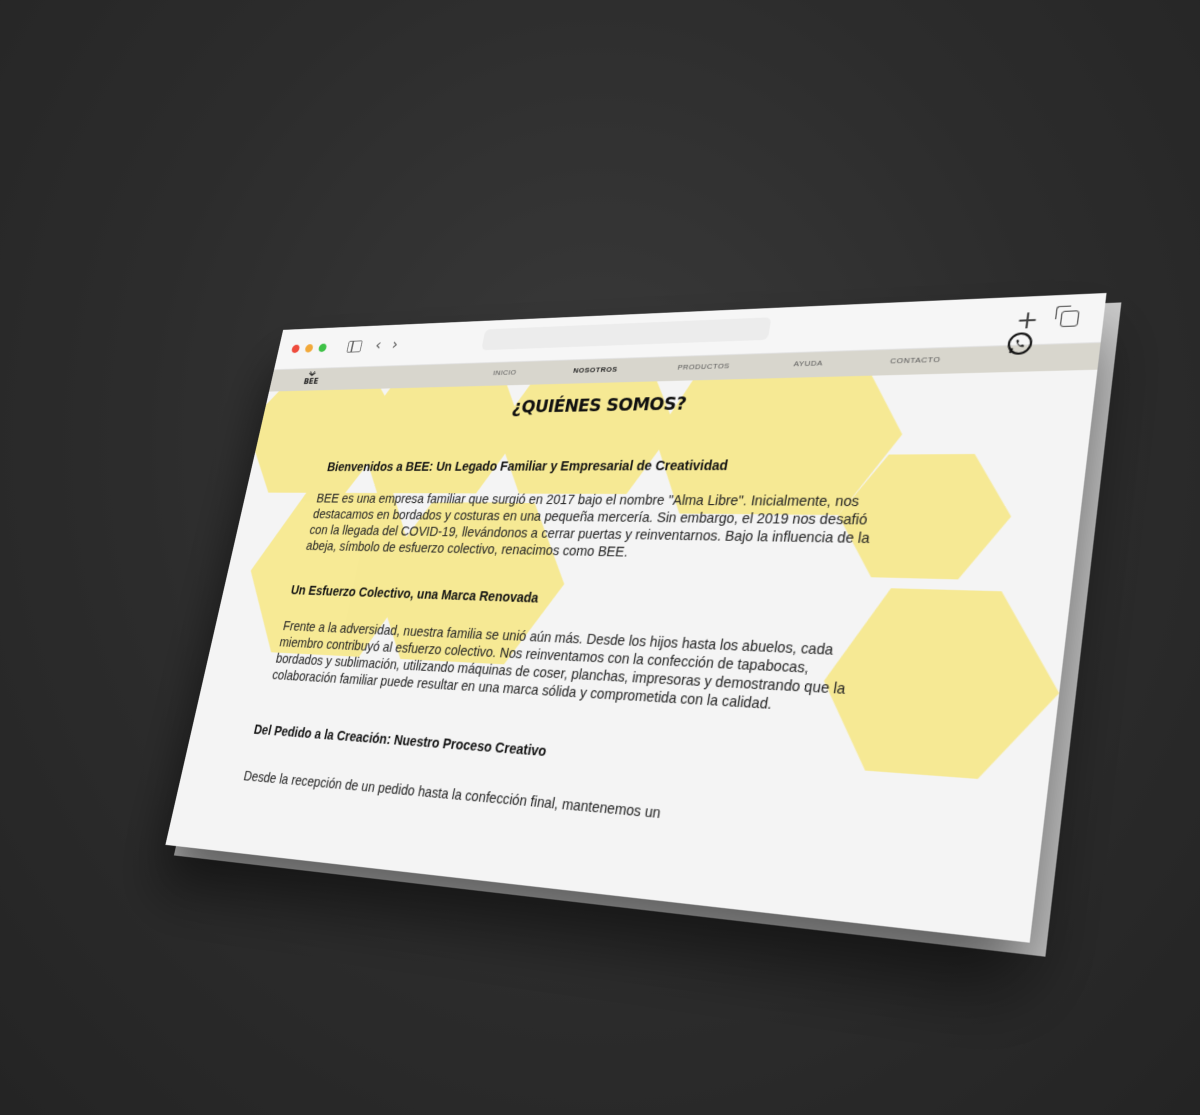  I want to click on logo-text: BEE, so click(311, 382).